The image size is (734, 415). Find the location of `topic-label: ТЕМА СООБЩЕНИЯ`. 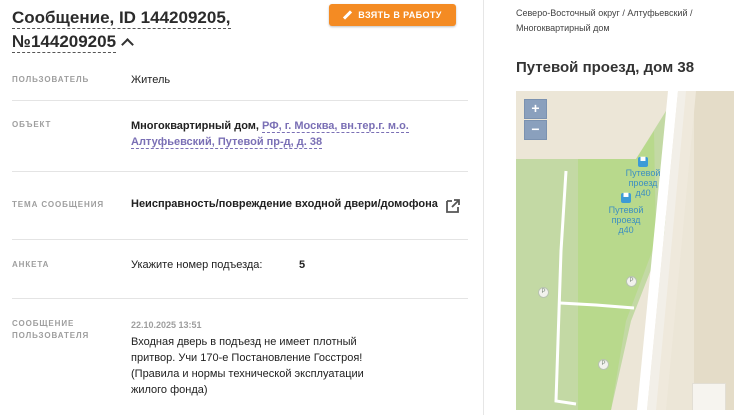

topic-label: ТЕМА СООБЩЕНИЯ is located at coordinates (58, 204).